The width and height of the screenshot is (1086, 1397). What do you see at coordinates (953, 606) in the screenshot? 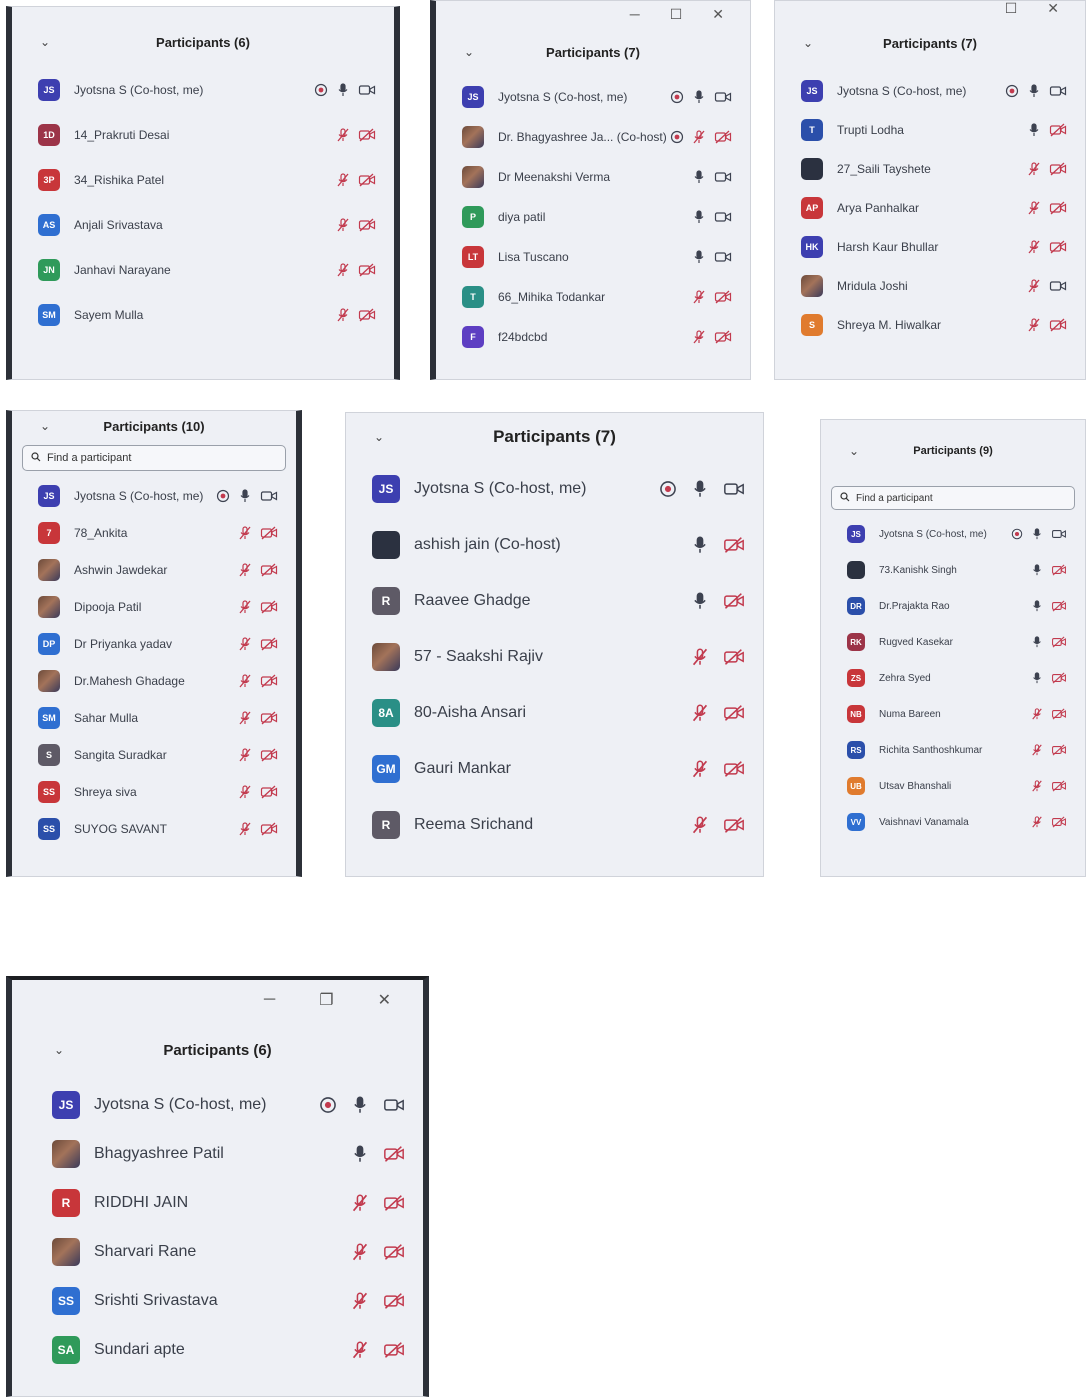
I see `participant-row: DR Dr.Prajakta Rao` at bounding box center [953, 606].